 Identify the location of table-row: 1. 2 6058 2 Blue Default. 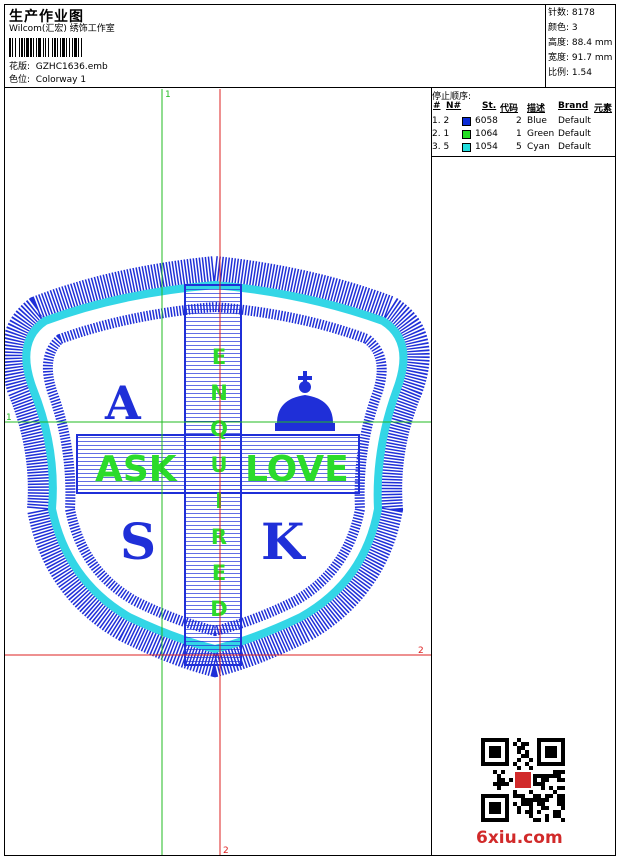
(511, 121).